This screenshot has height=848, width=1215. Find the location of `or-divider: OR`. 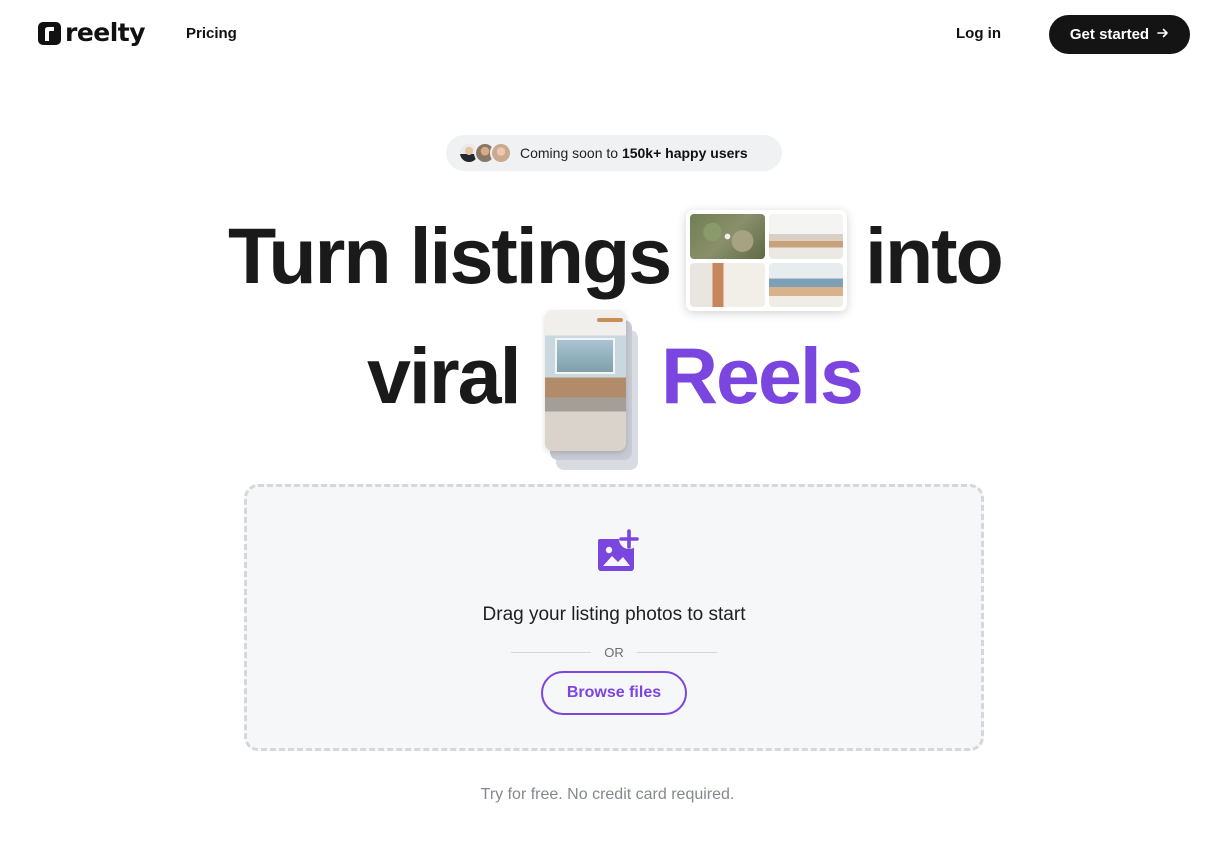

or-divider: OR is located at coordinates (614, 652).